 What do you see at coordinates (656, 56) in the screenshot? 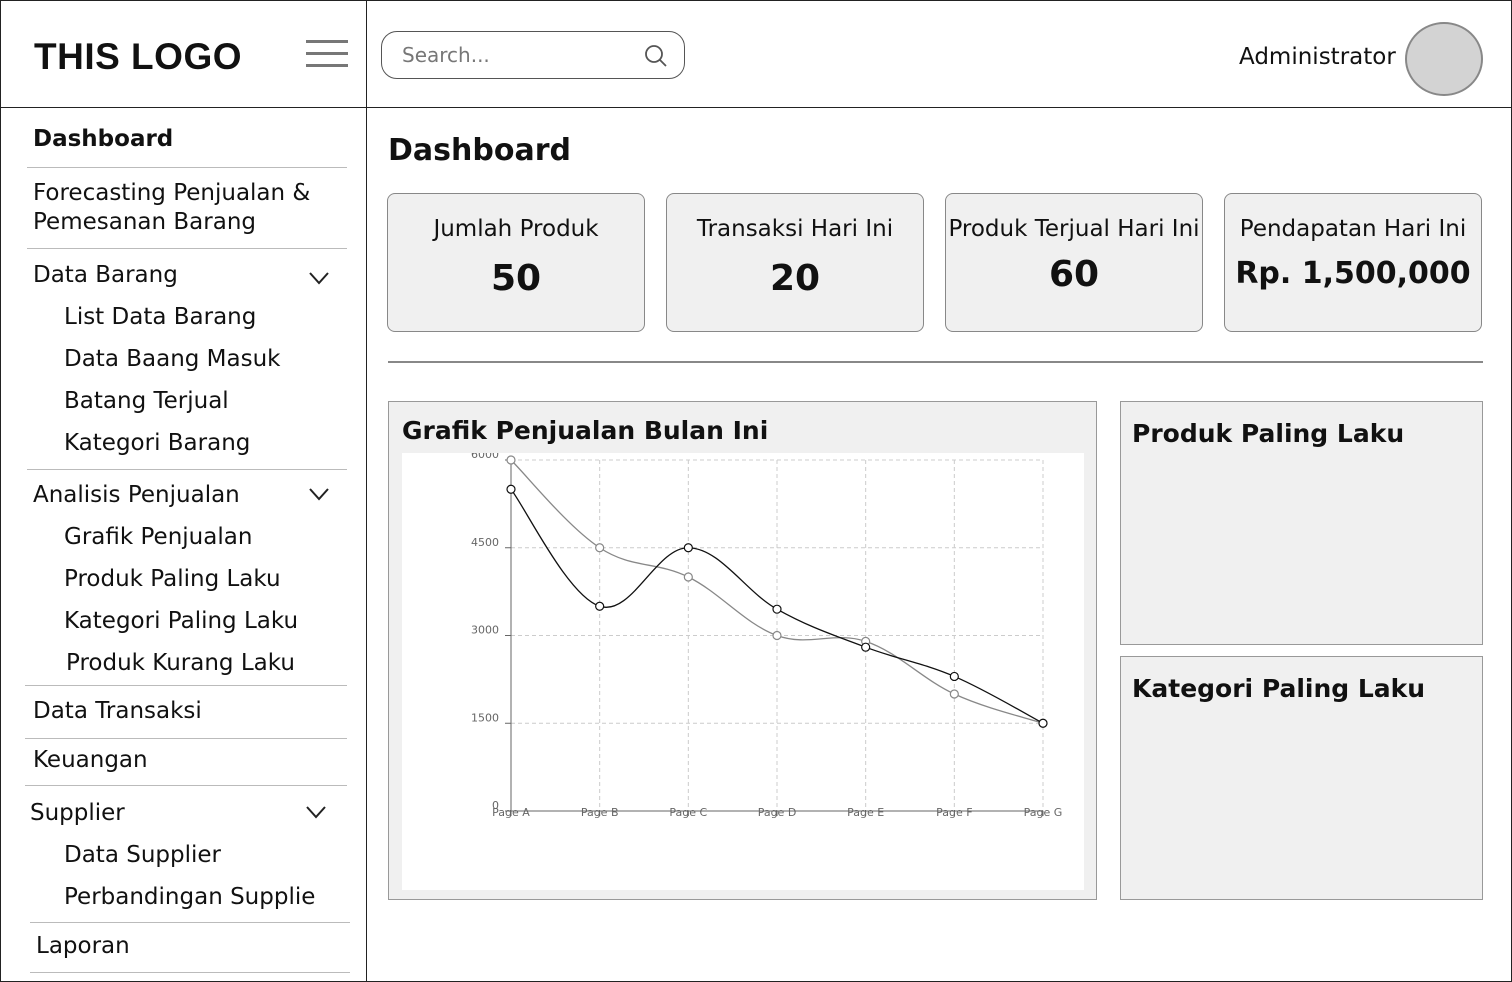
I see `search-icon` at bounding box center [656, 56].